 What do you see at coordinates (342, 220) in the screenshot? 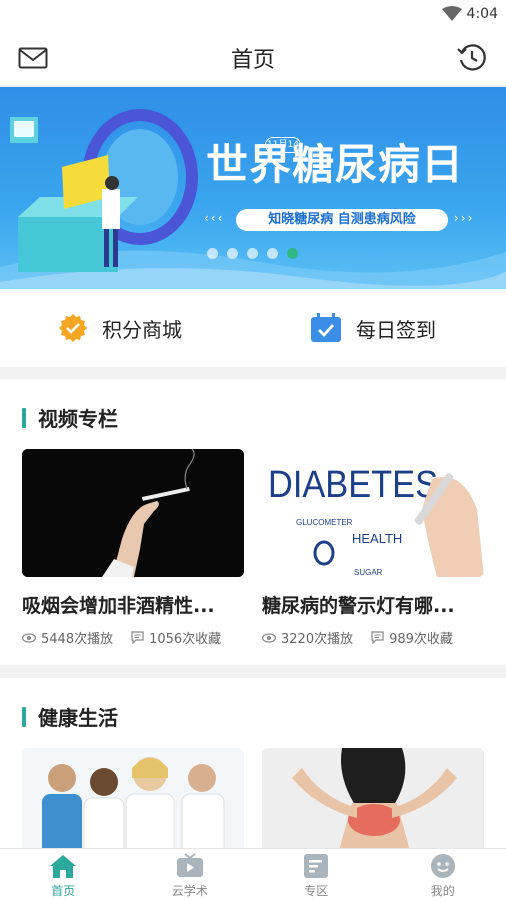
I see `banner-slogan: 知晓糖尿病 自测患病风险` at bounding box center [342, 220].